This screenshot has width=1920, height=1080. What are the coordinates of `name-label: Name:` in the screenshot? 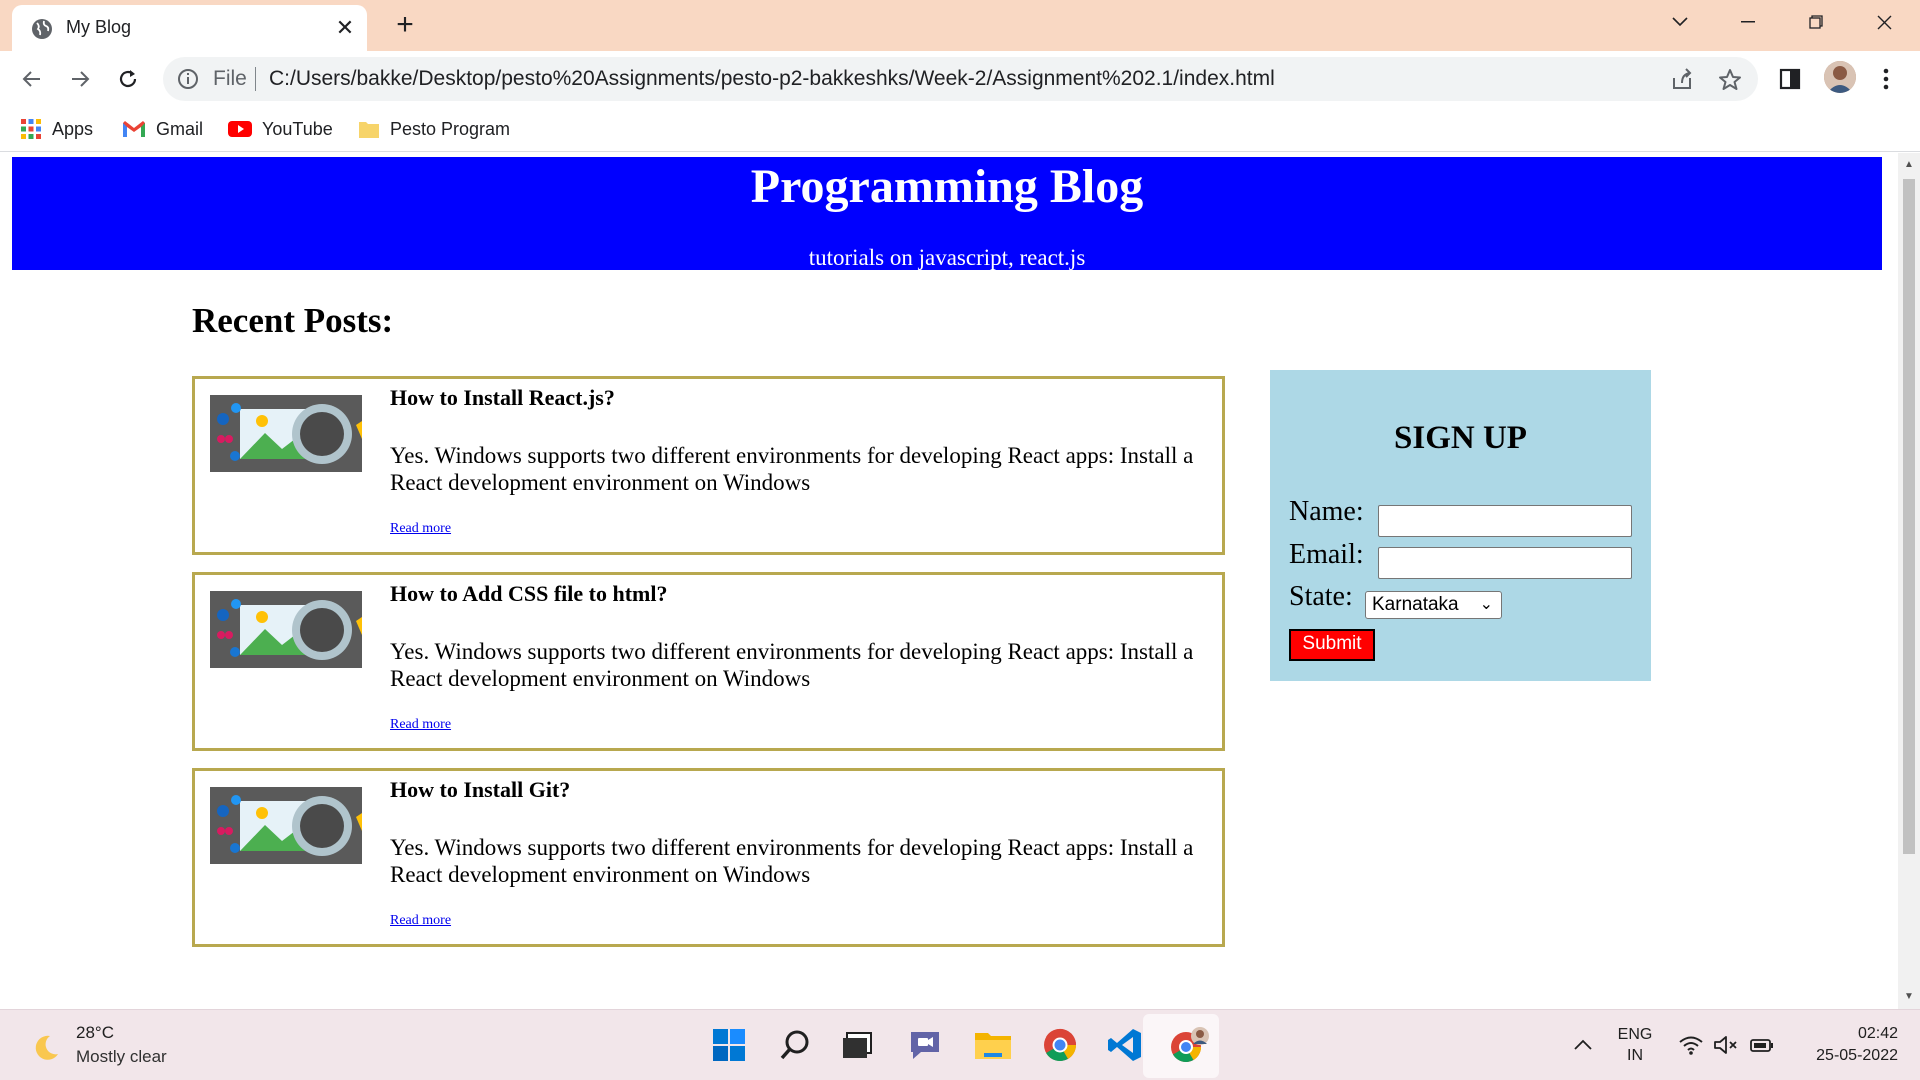 It's located at (1326, 511).